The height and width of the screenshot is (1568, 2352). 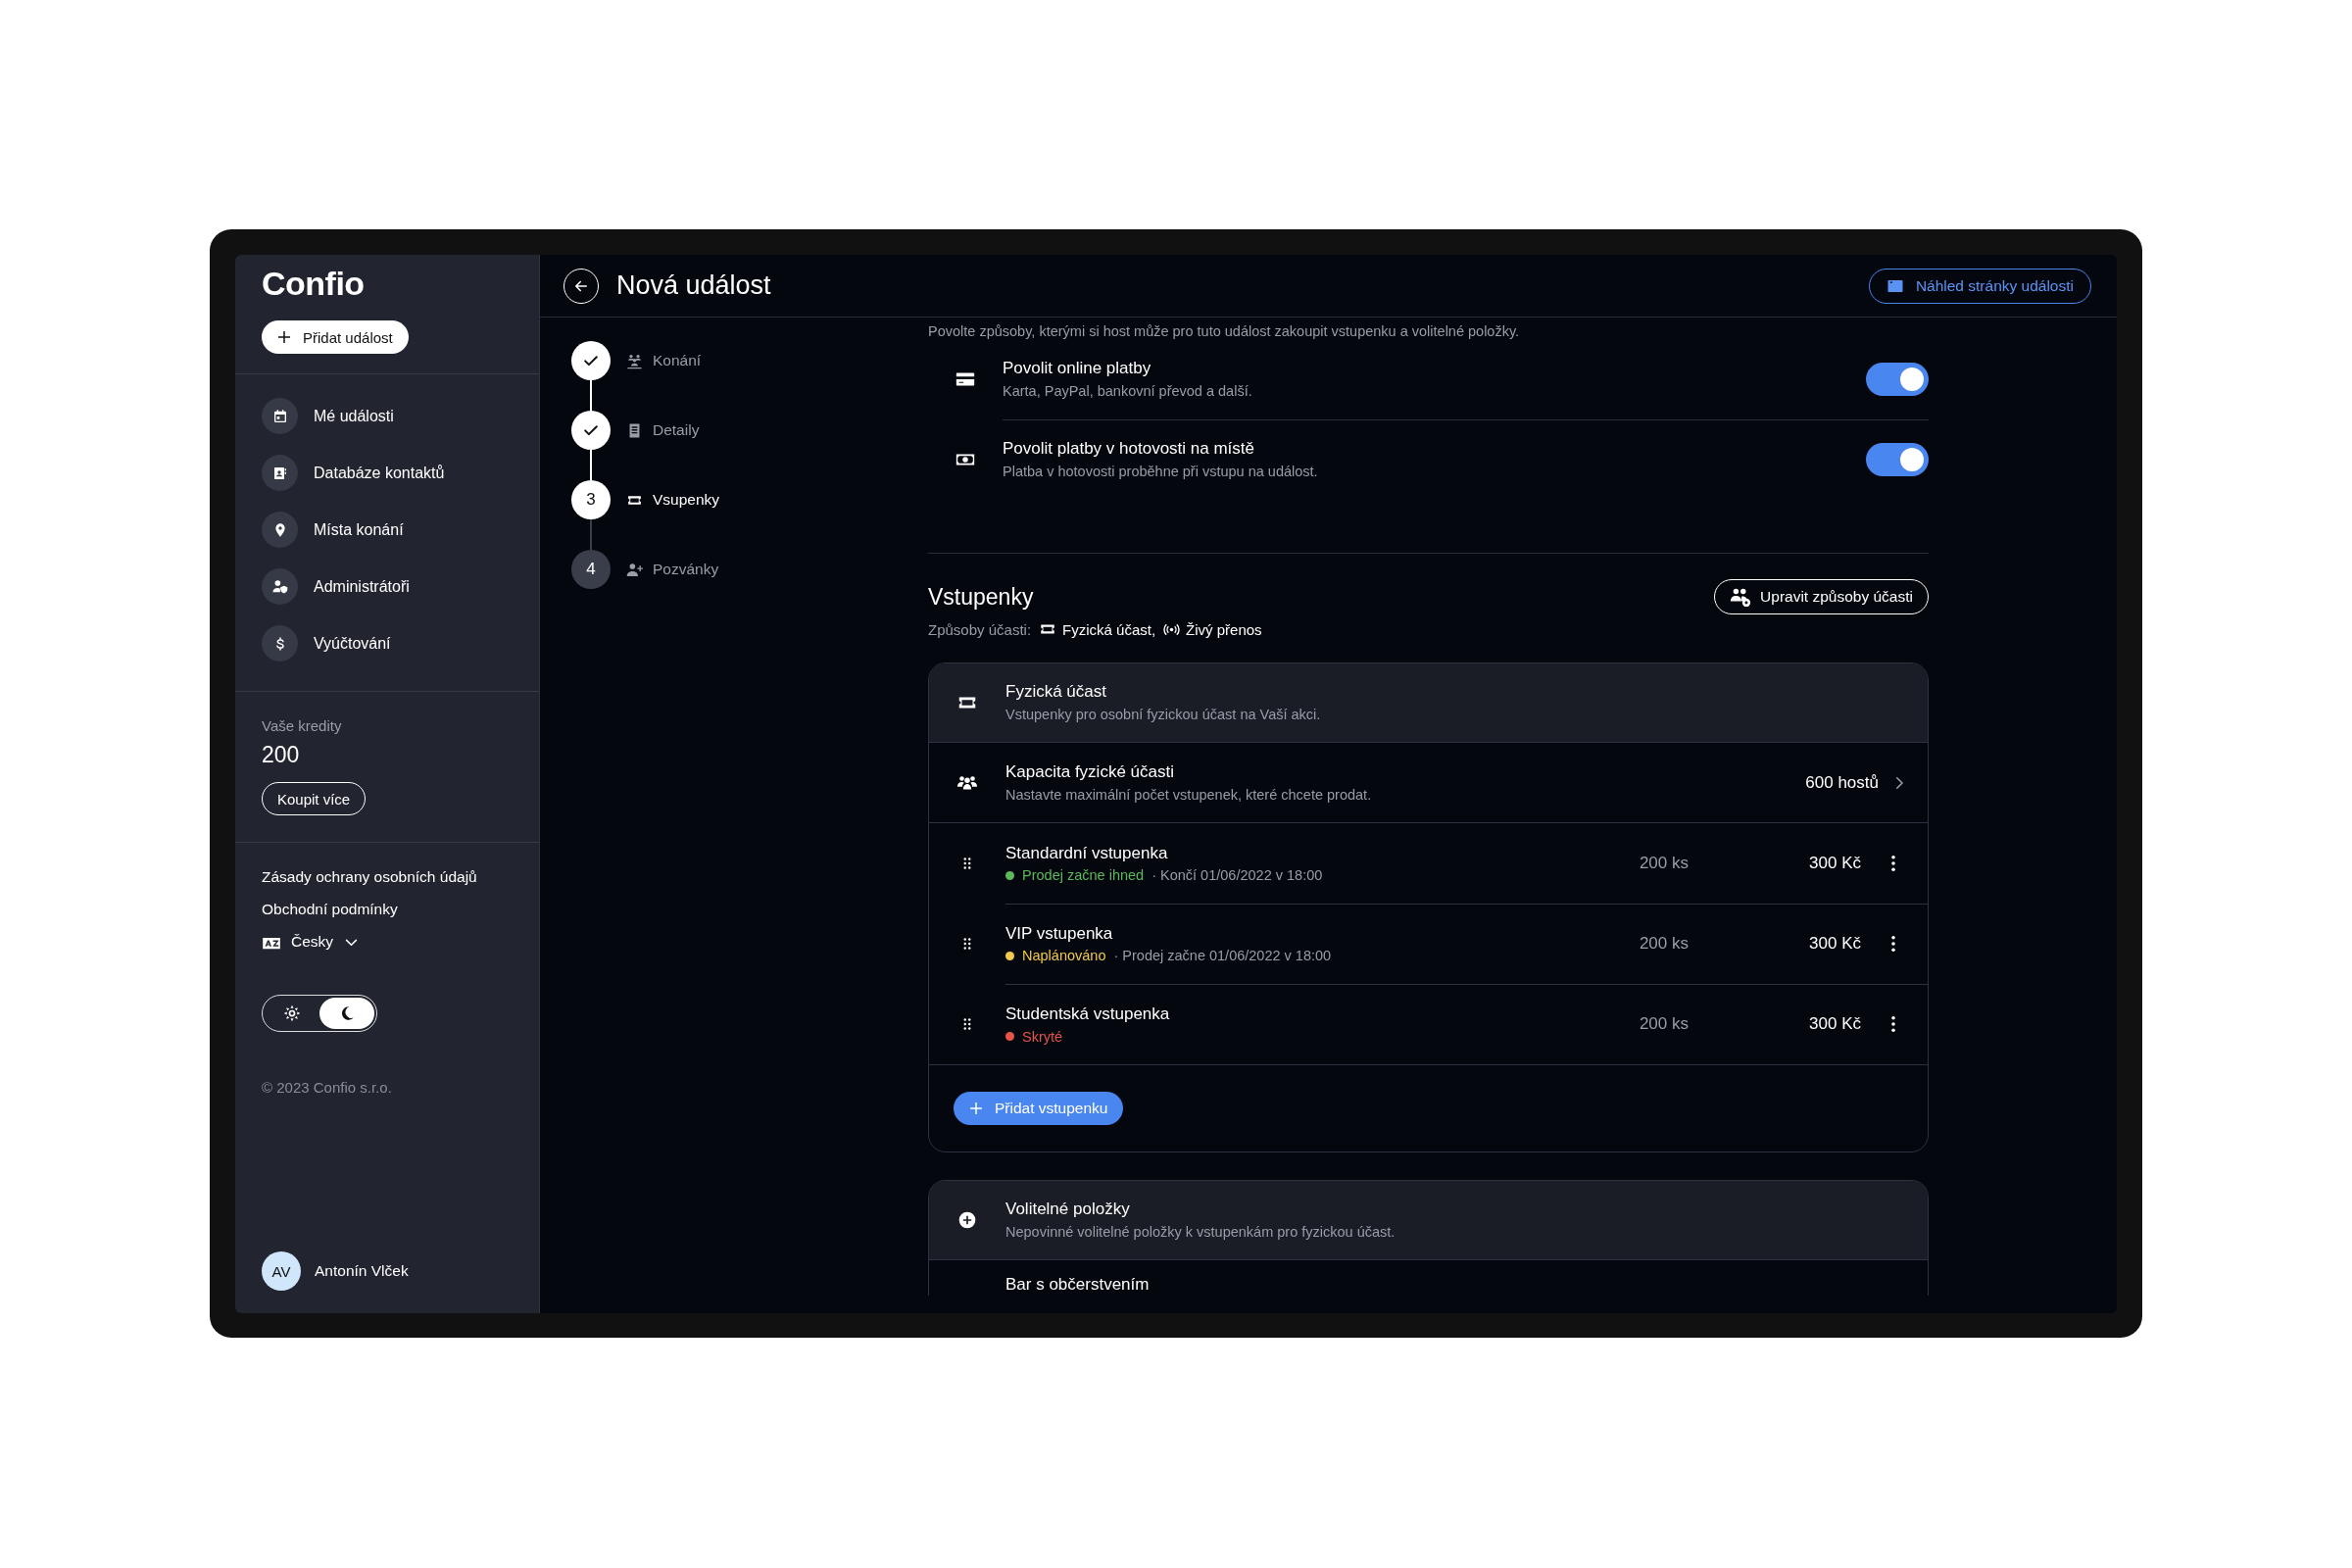 What do you see at coordinates (281, 755) in the screenshot?
I see `credits-value: 200` at bounding box center [281, 755].